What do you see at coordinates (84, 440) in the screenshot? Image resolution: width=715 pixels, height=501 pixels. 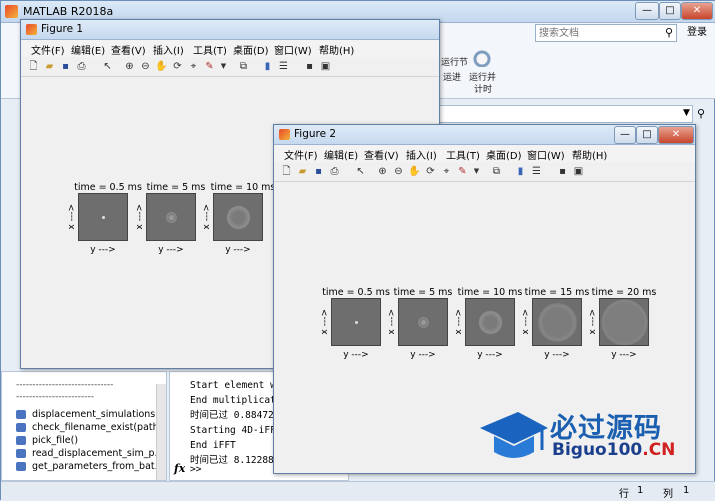 I see `list-item: pick_file()` at bounding box center [84, 440].